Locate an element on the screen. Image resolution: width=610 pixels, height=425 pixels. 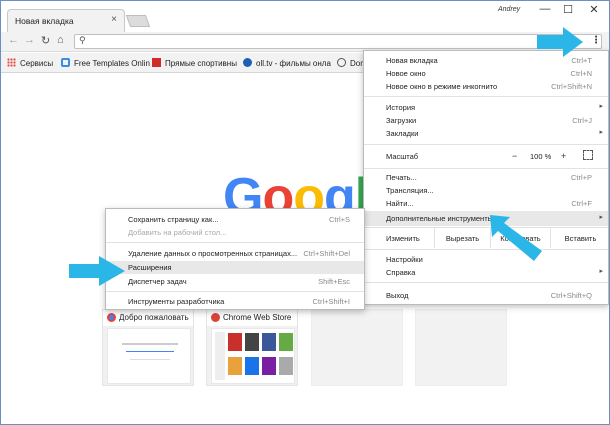
olltv-icon is located at coordinates (247, 62).